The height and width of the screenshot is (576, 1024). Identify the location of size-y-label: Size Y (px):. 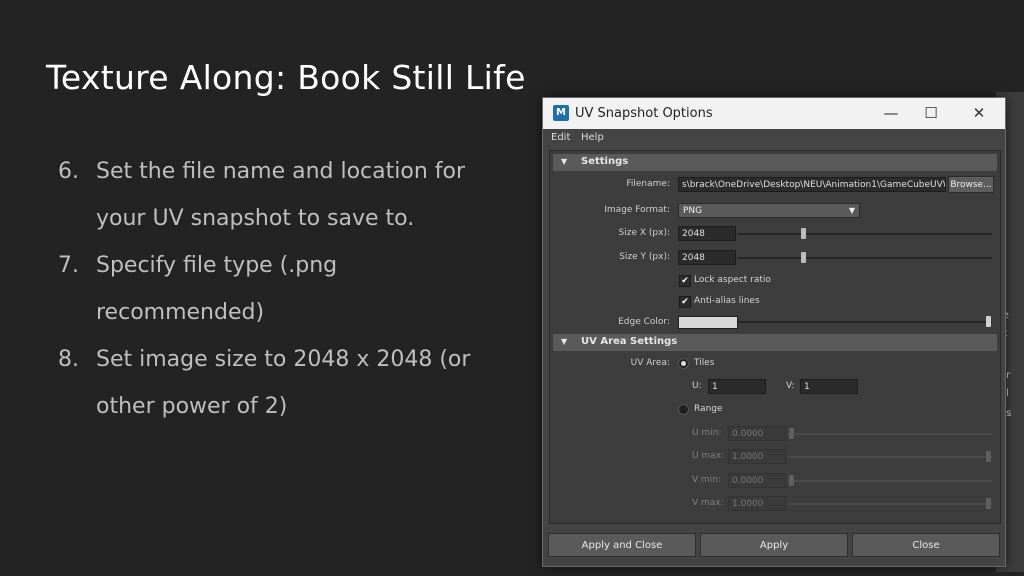
(644, 257).